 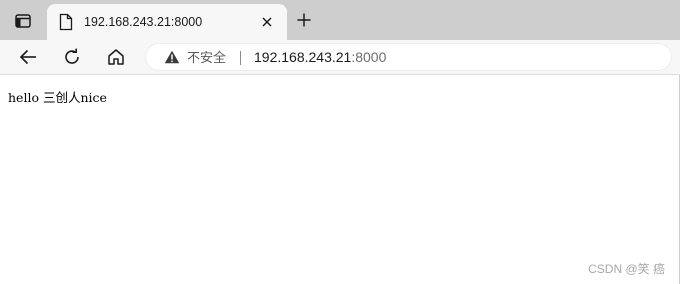 I want to click on tab-actions-button, so click(x=23, y=21).